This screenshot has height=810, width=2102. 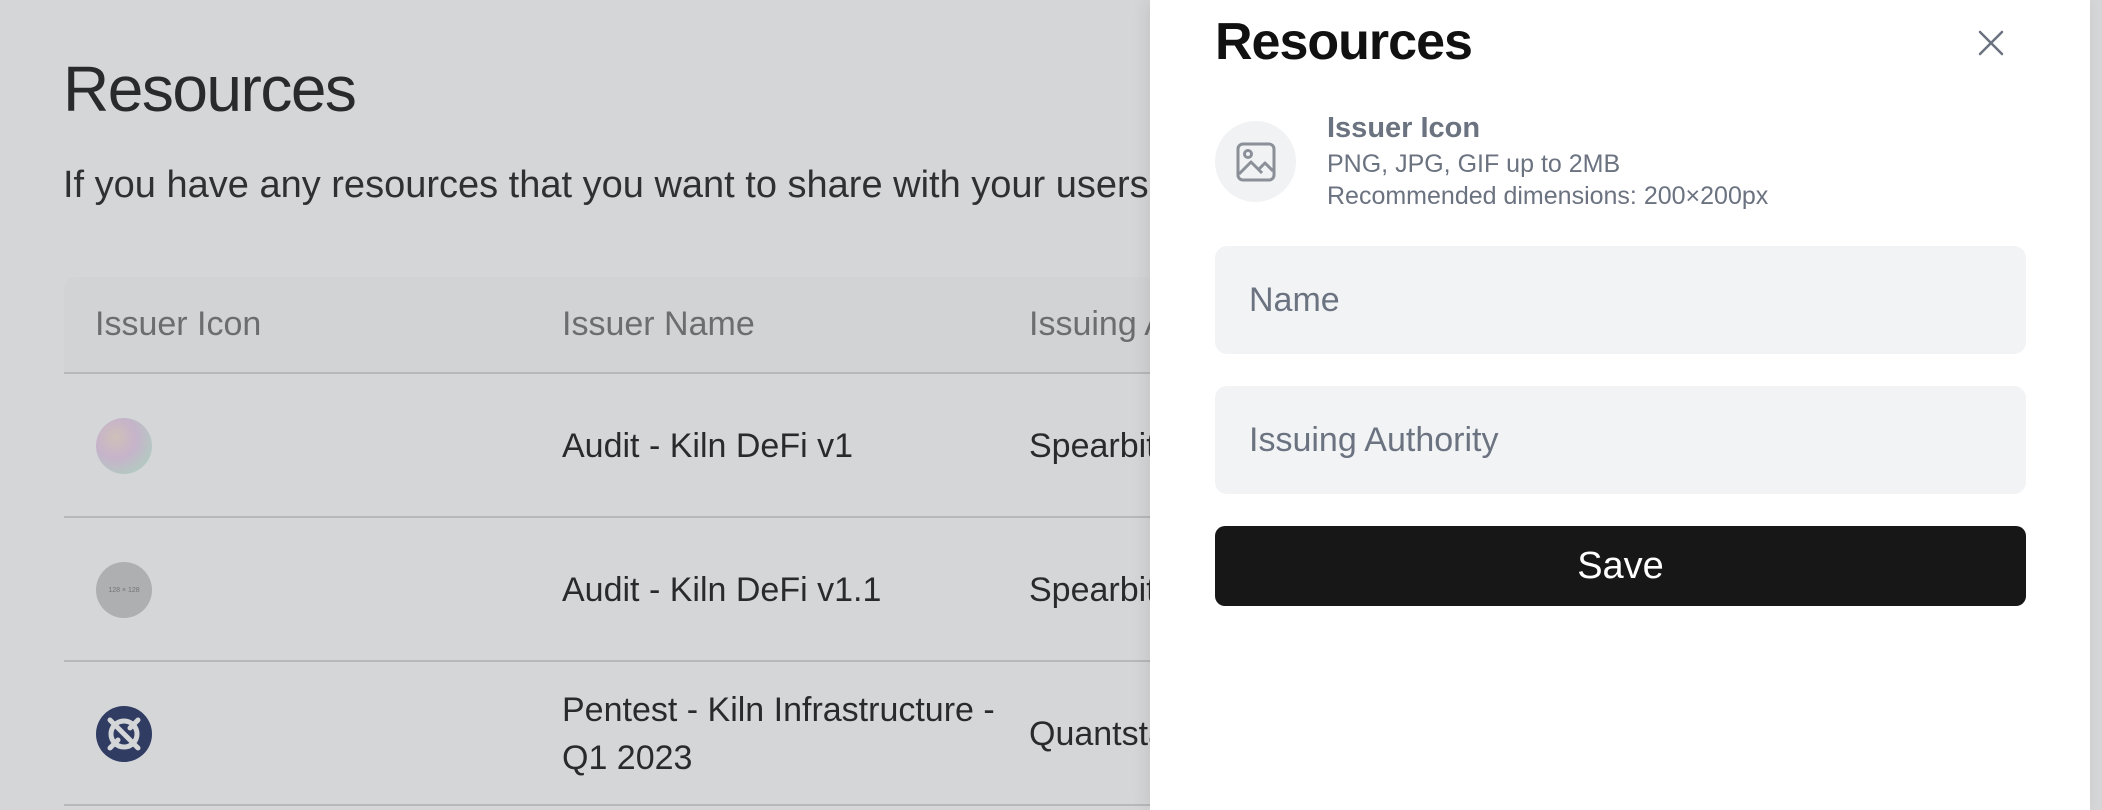 I want to click on upload-dimensions-hint: Recommended dimensions: 200×200px, so click(x=1548, y=196).